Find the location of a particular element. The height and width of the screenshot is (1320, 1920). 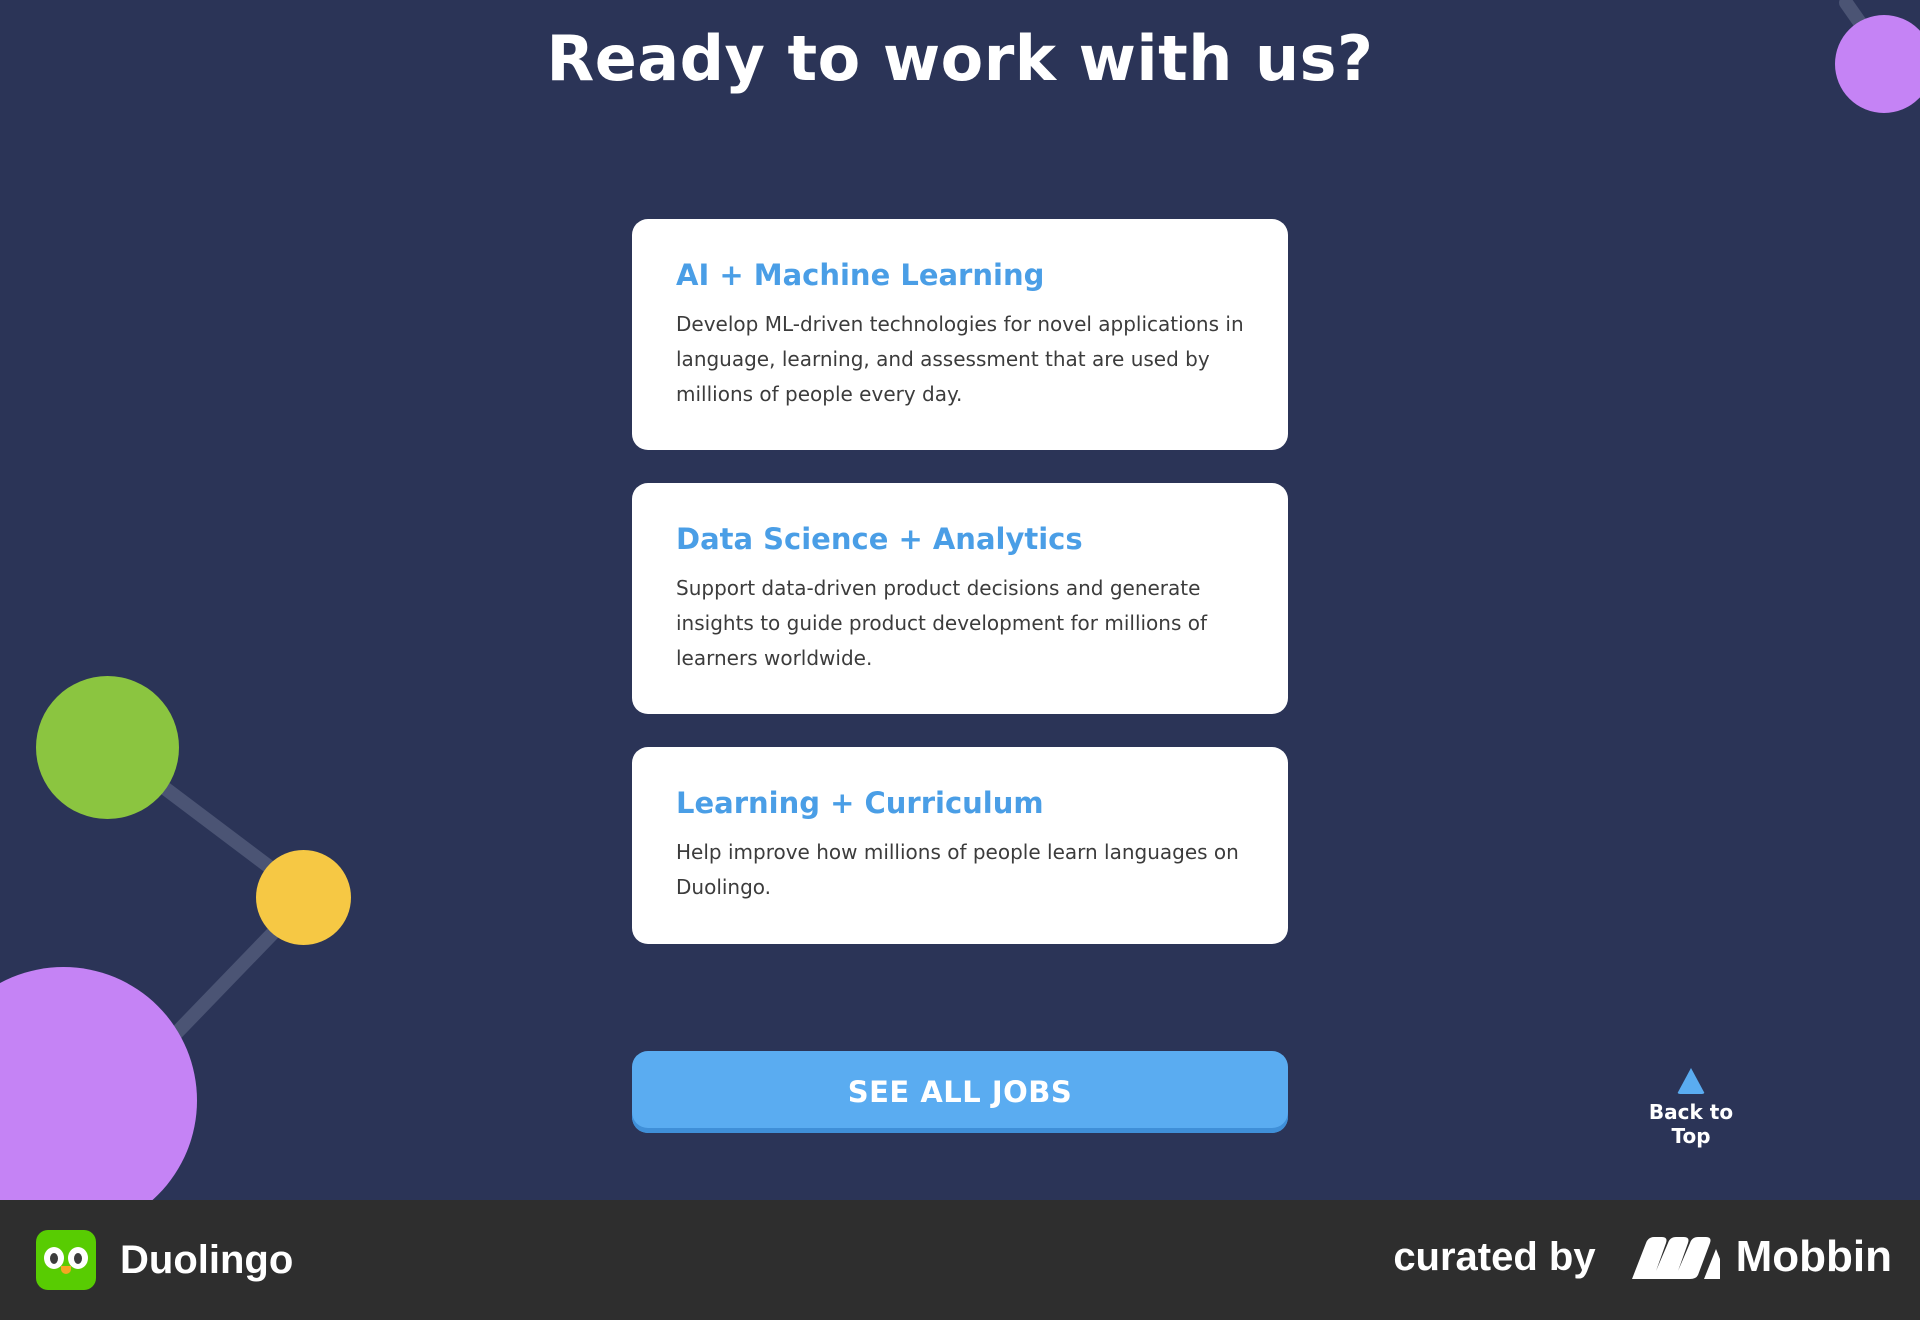

triangle-up-icon is located at coordinates (1691, 1081).